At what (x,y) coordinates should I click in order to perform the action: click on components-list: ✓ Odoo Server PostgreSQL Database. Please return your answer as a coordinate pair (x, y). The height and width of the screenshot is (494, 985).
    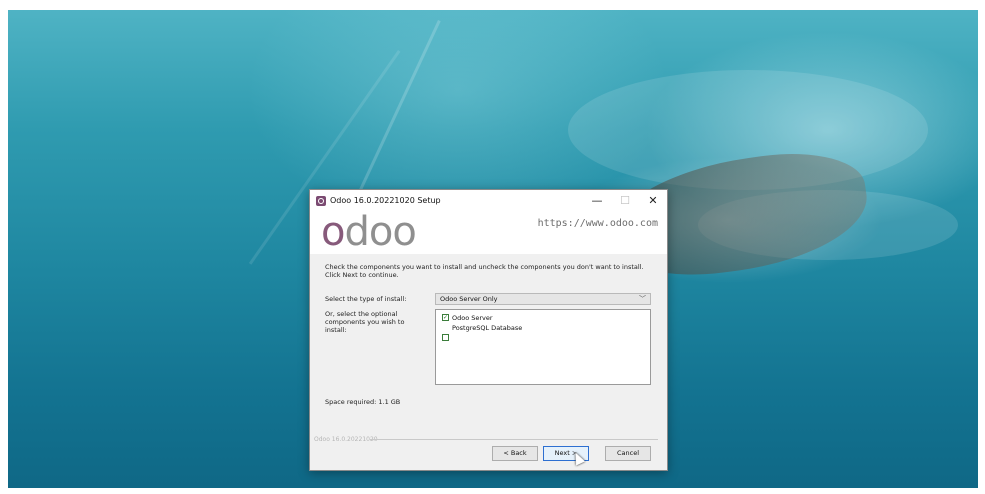
    Looking at the image, I should click on (543, 347).